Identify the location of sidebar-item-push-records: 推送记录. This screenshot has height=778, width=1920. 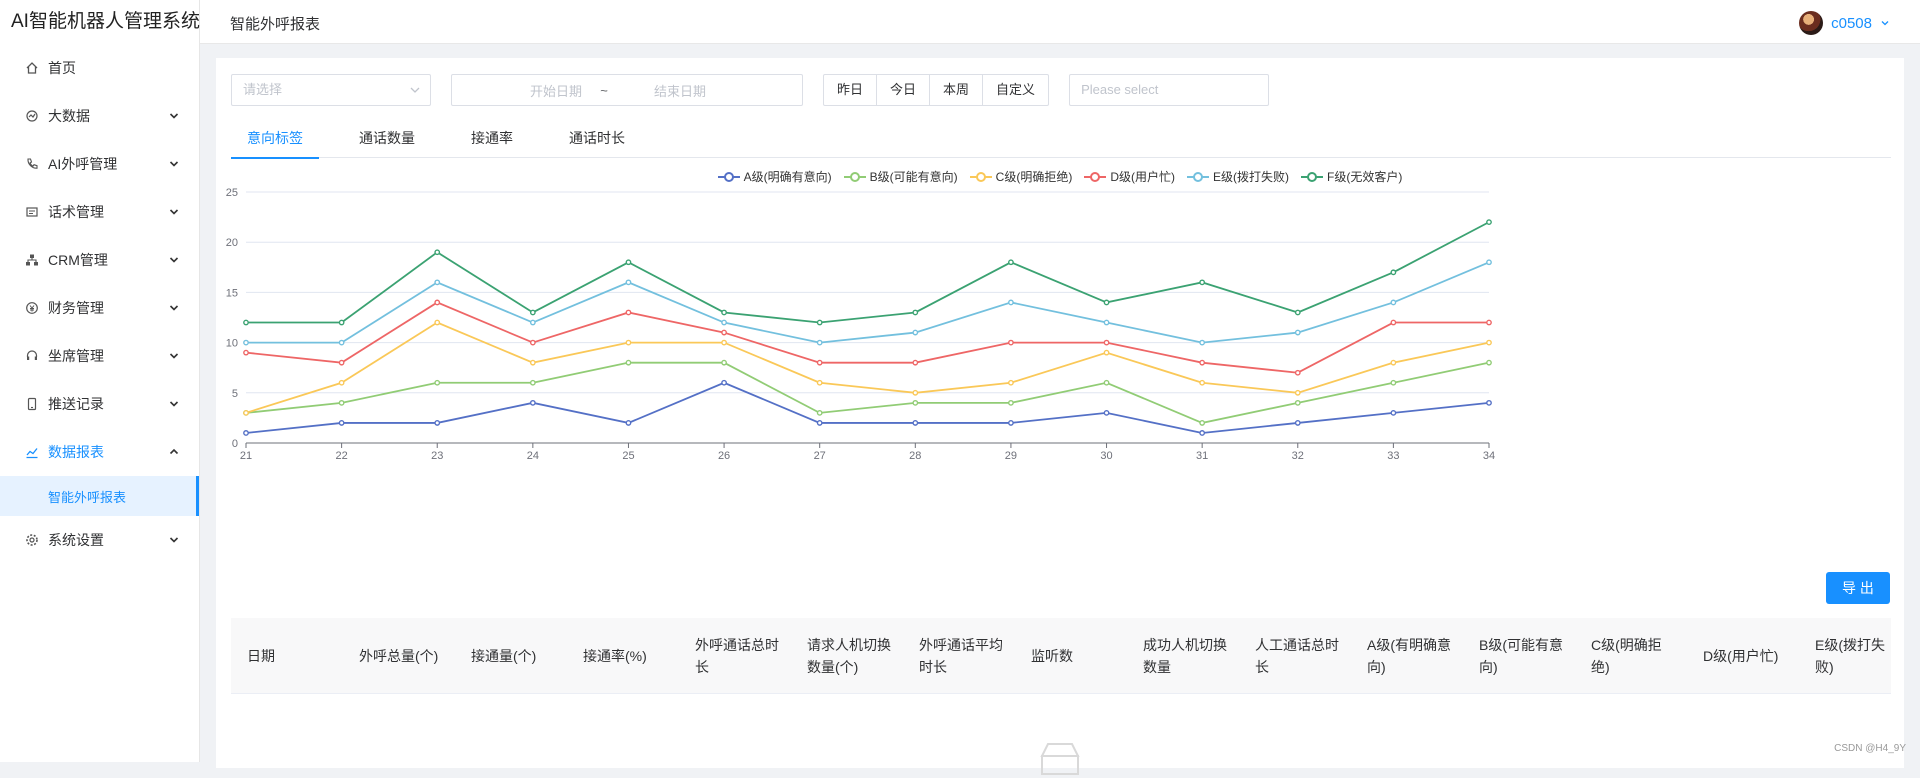
(99, 404).